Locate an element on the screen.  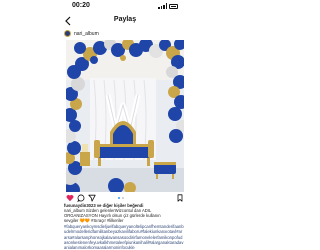
carousel-dot is located at coordinates (122, 198).